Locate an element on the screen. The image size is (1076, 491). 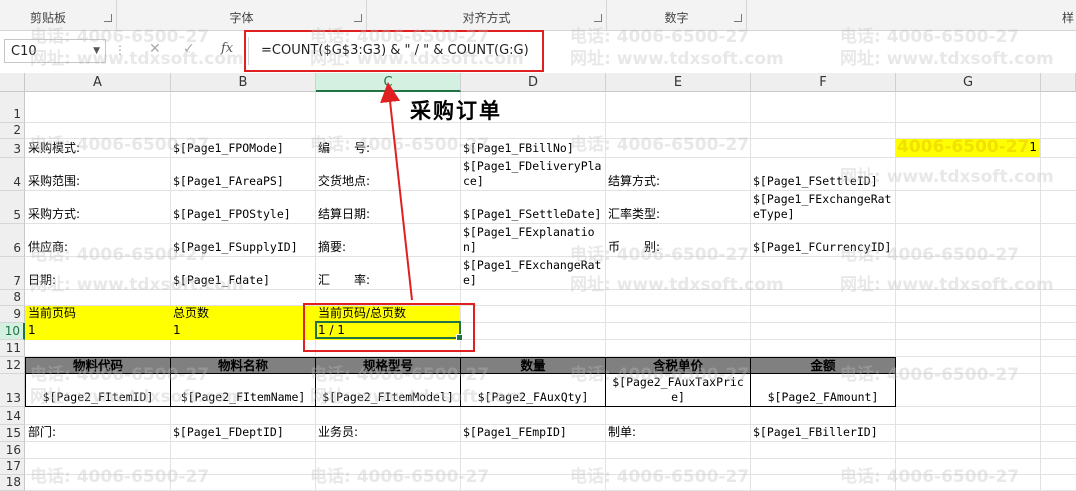
annotation-arrow-line is located at coordinates (396, 191).